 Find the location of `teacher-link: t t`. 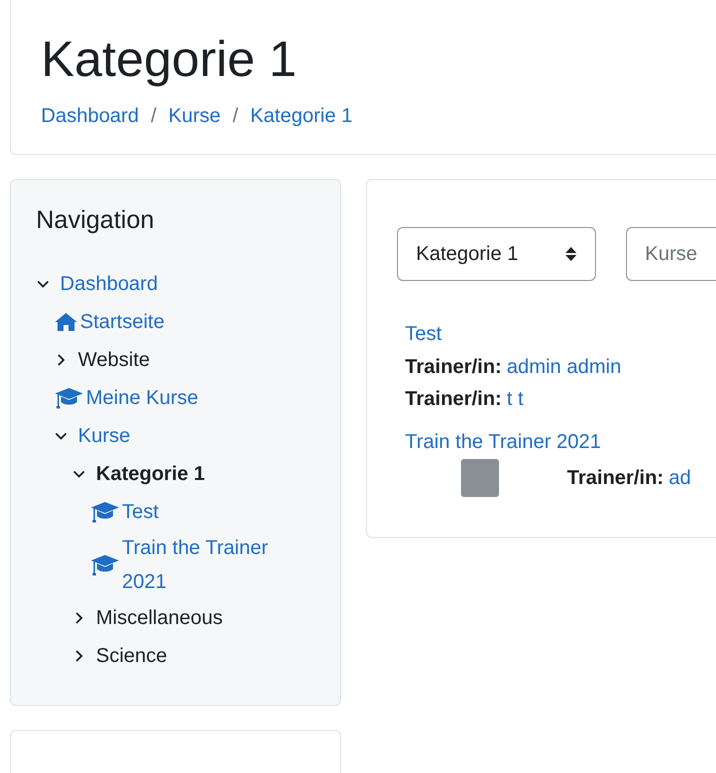

teacher-link: t t is located at coordinates (515, 399).